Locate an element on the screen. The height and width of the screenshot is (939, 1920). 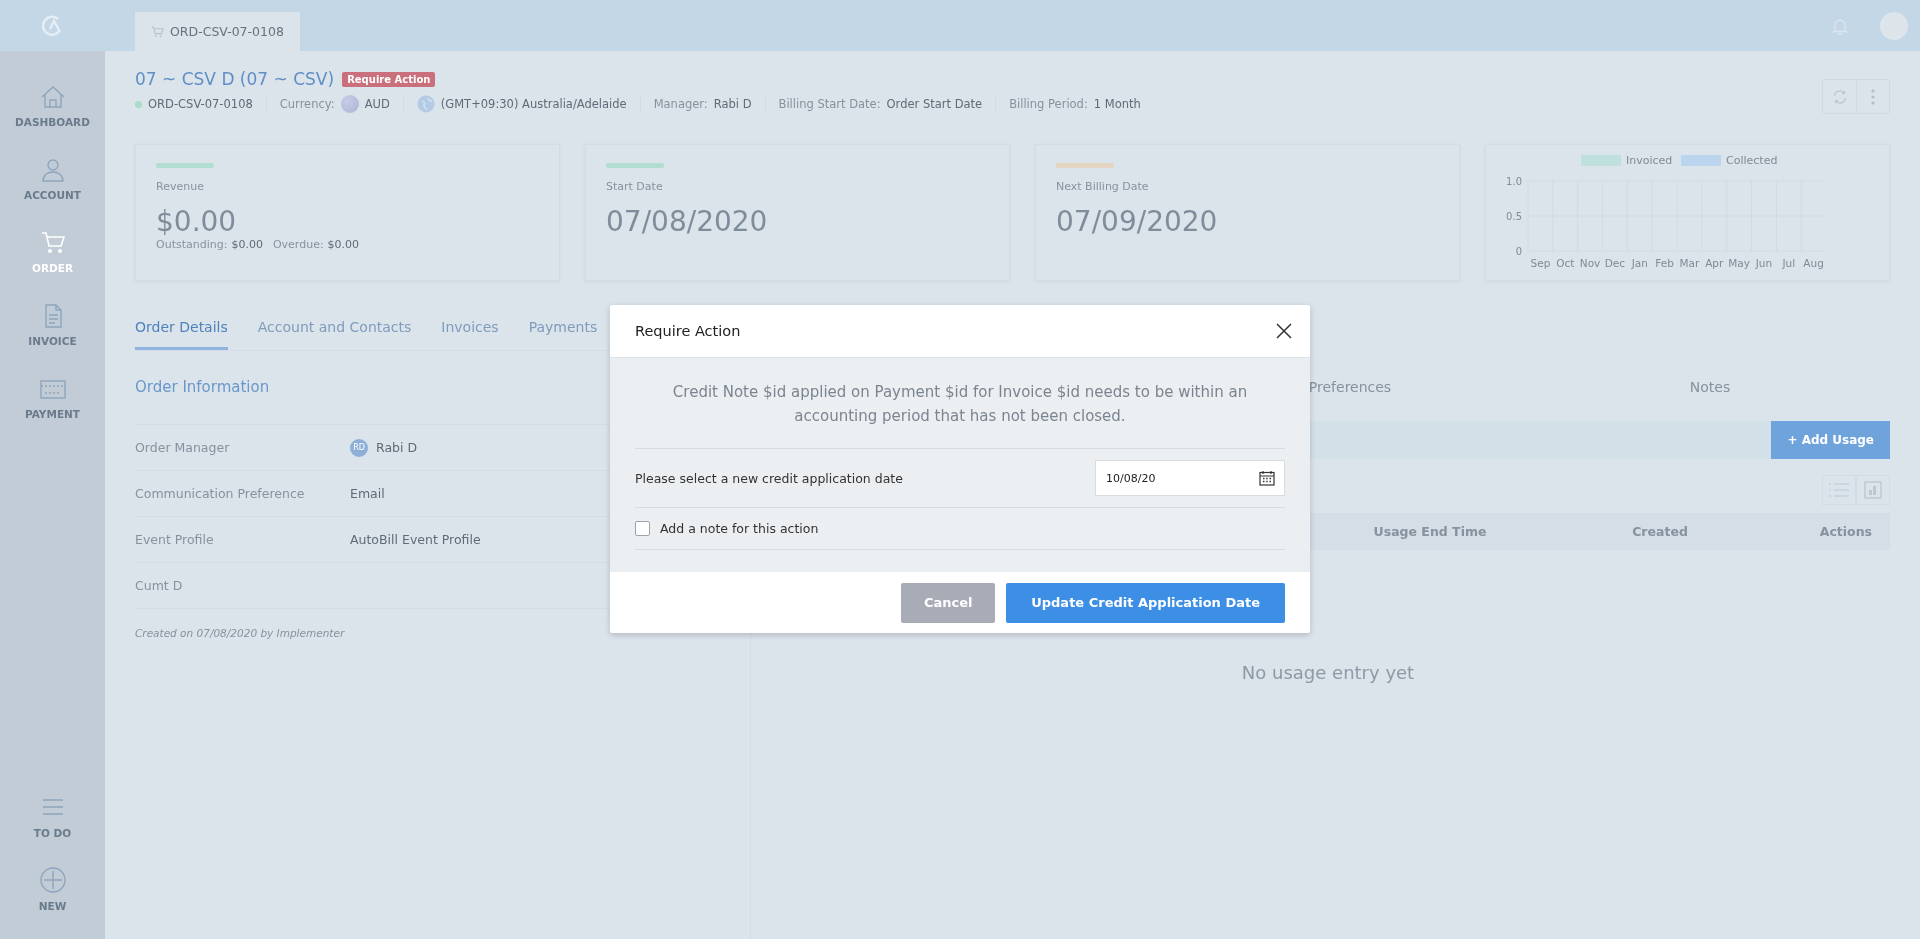
update-button: Update Credit Application Date is located at coordinates (1145, 602).